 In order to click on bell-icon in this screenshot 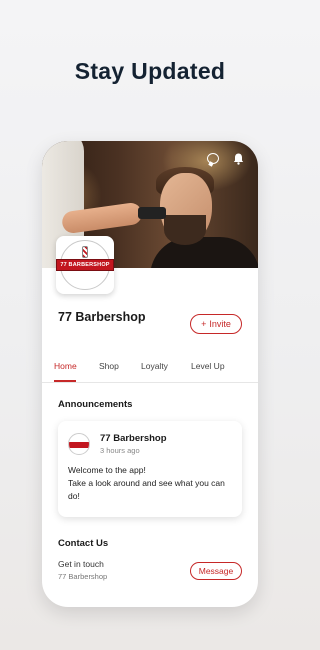, I will do `click(238, 160)`.